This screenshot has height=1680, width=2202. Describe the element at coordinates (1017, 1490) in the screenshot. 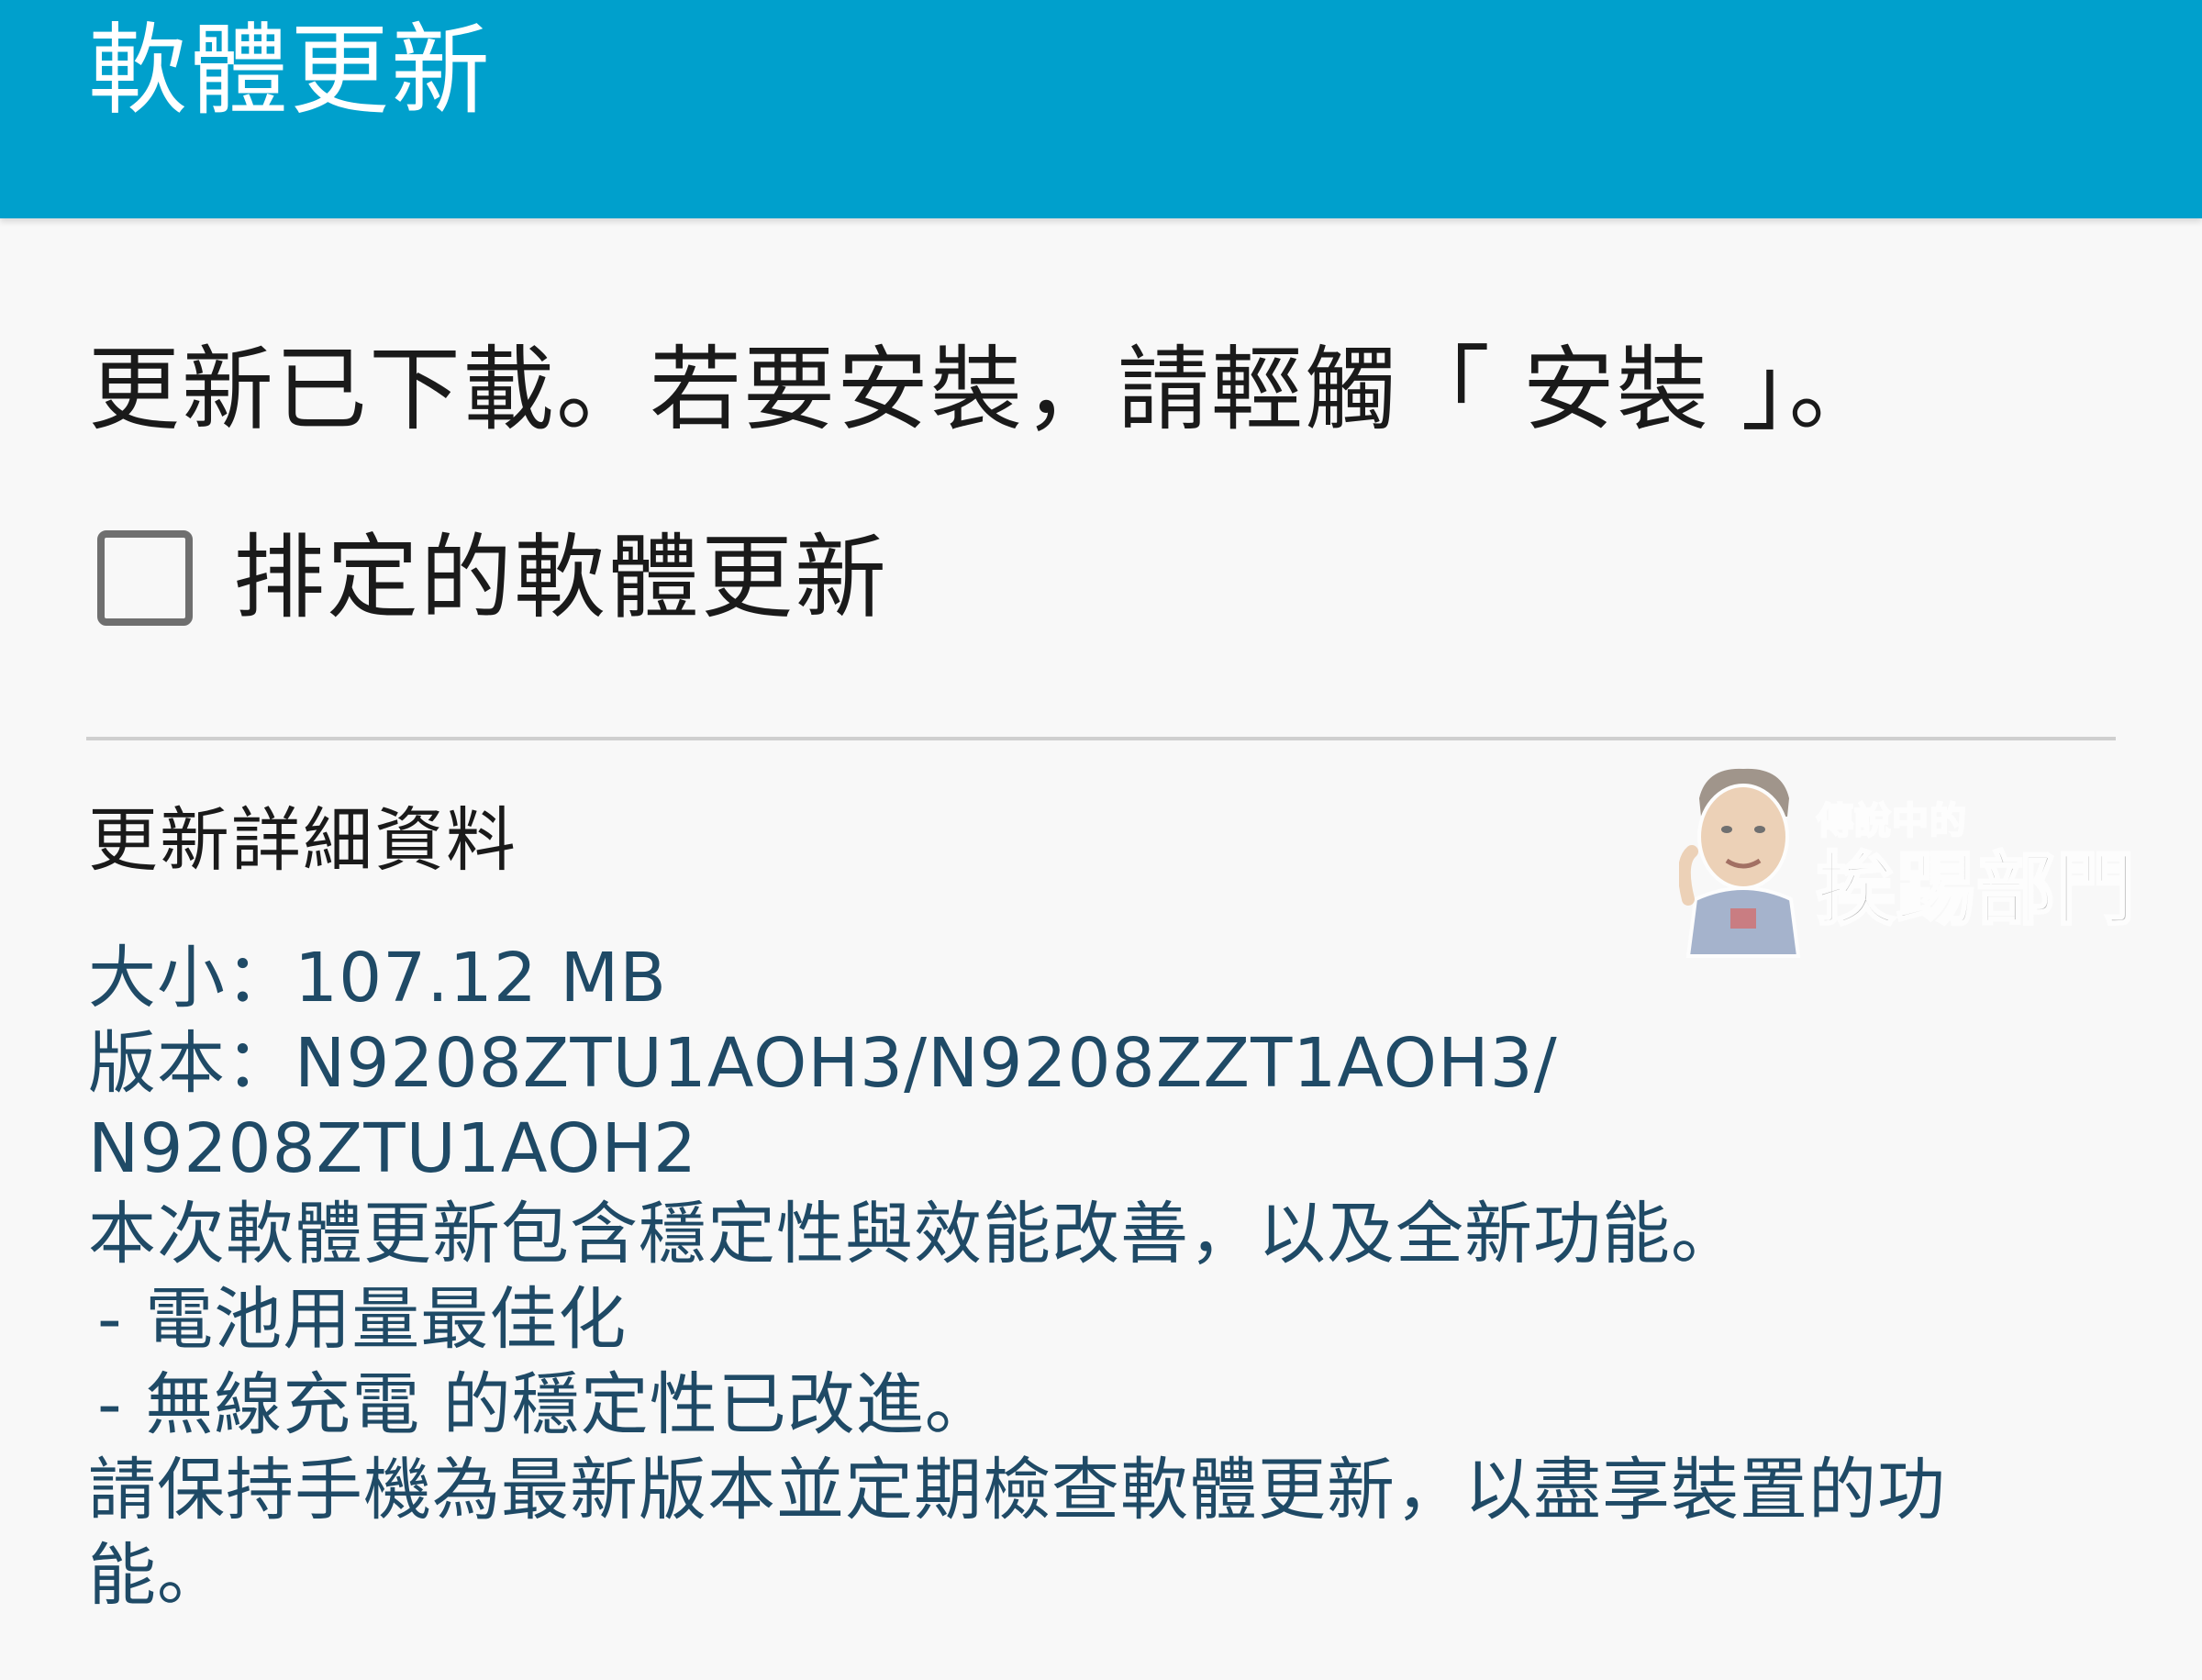

I see `detail-advice: 請保持手機為最新版本並定期檢查軟體更新，以盡享裝置的功` at that location.